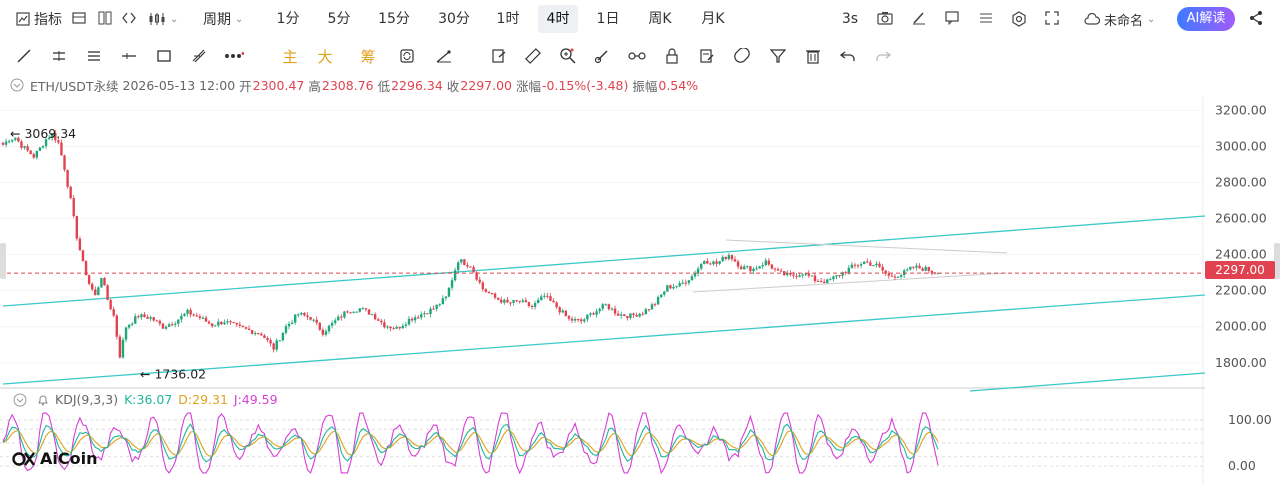 This screenshot has width=1280, height=485. Describe the element at coordinates (288, 19) in the screenshot. I see `timeframe-tab-0: 1分` at that location.